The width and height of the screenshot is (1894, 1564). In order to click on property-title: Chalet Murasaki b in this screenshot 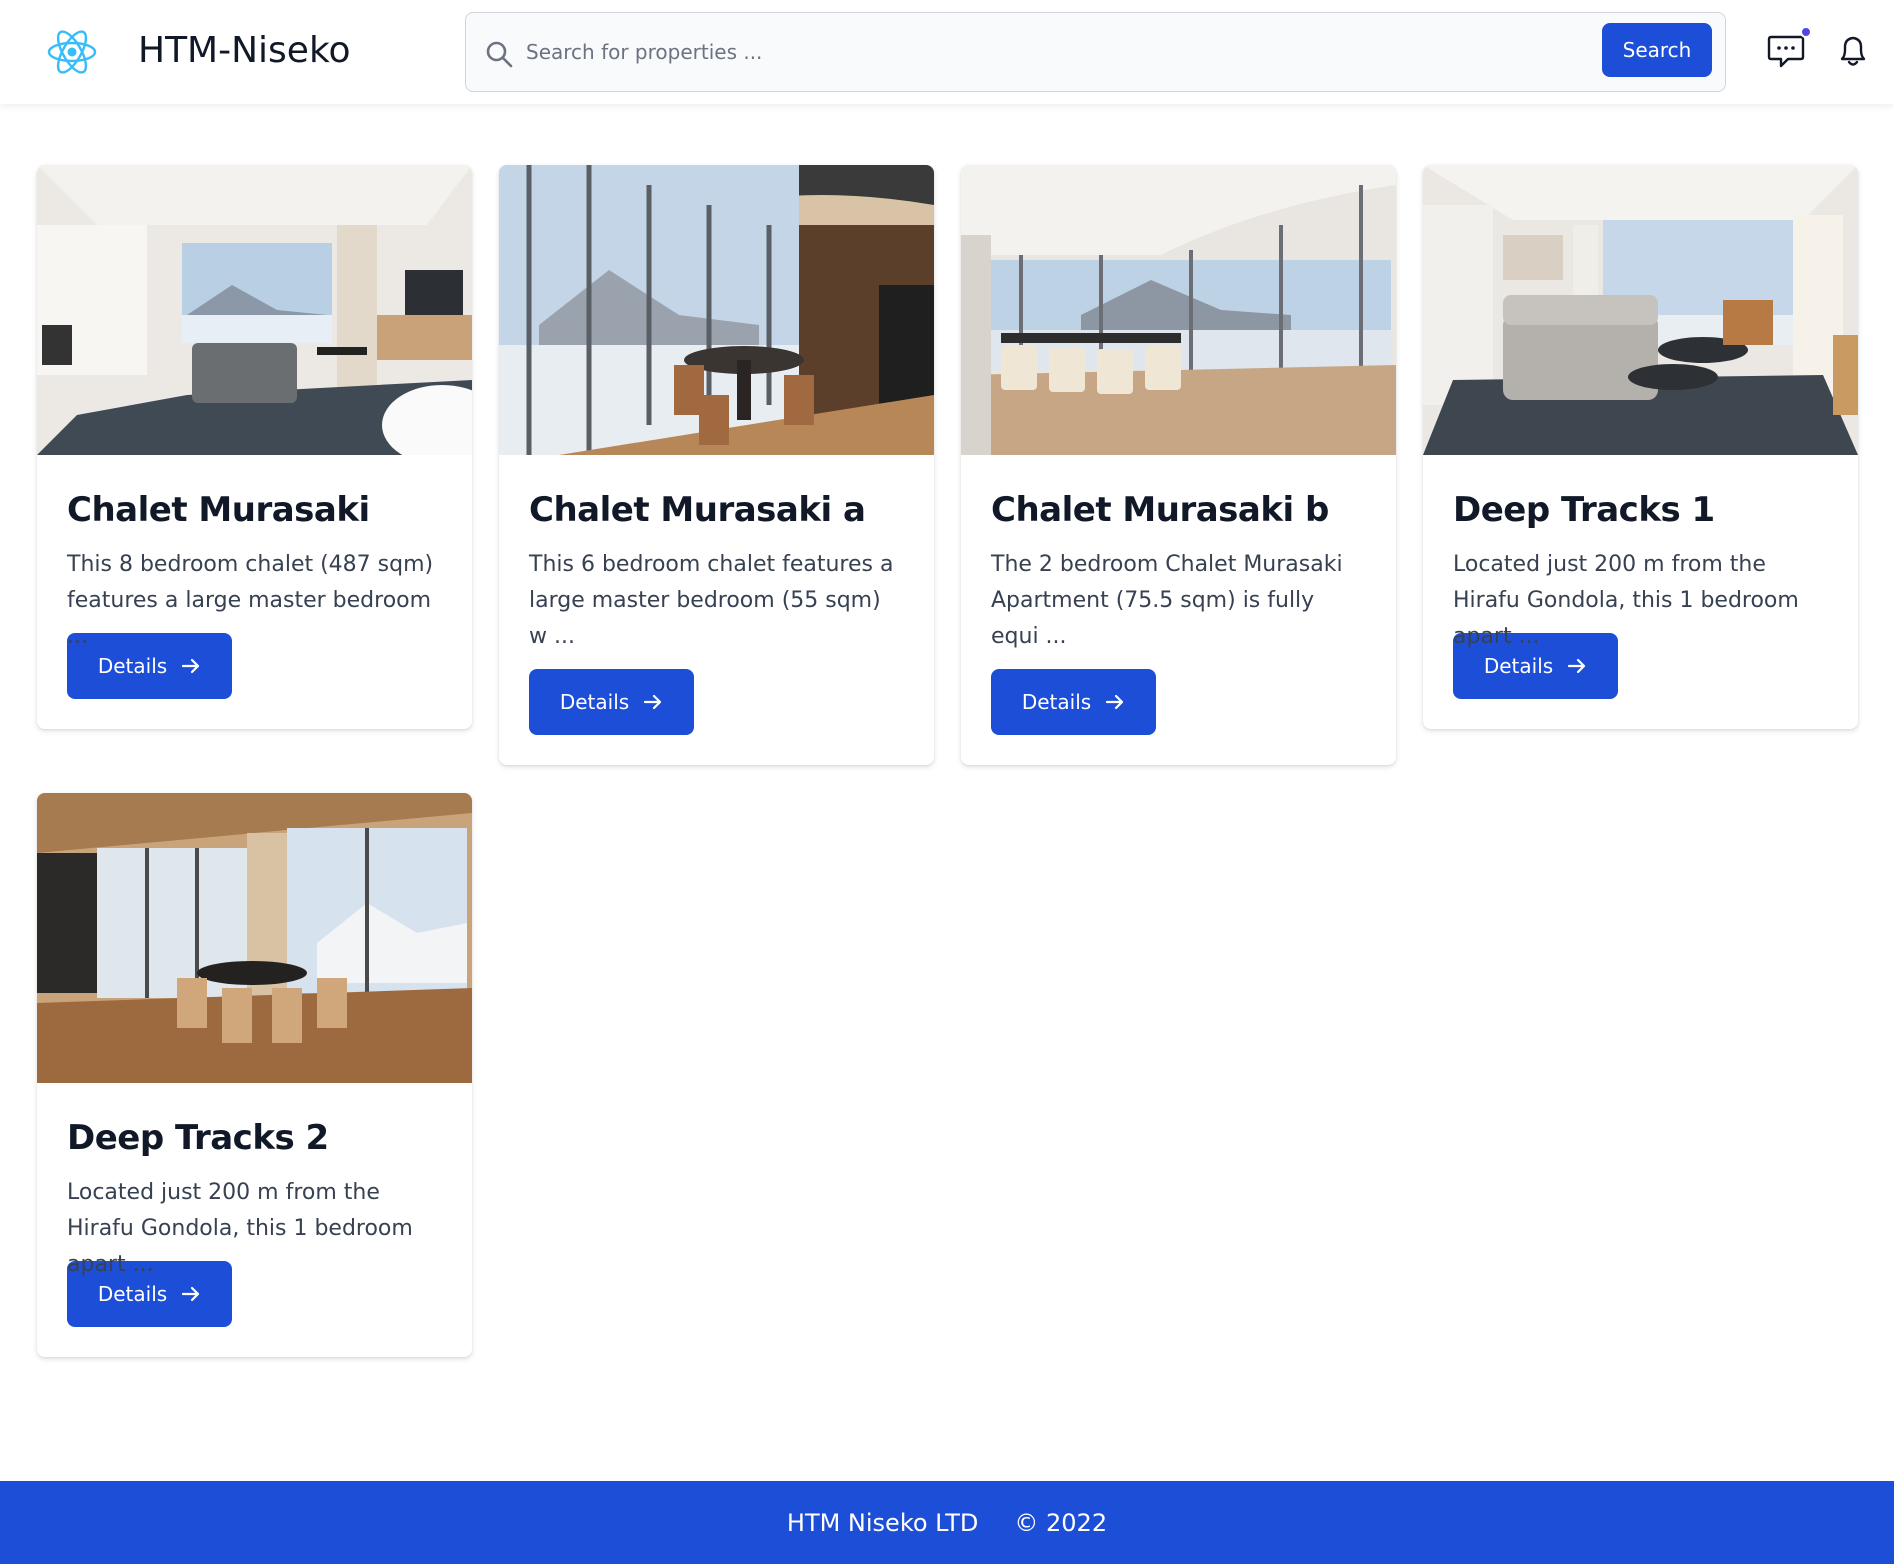, I will do `click(1160, 510)`.